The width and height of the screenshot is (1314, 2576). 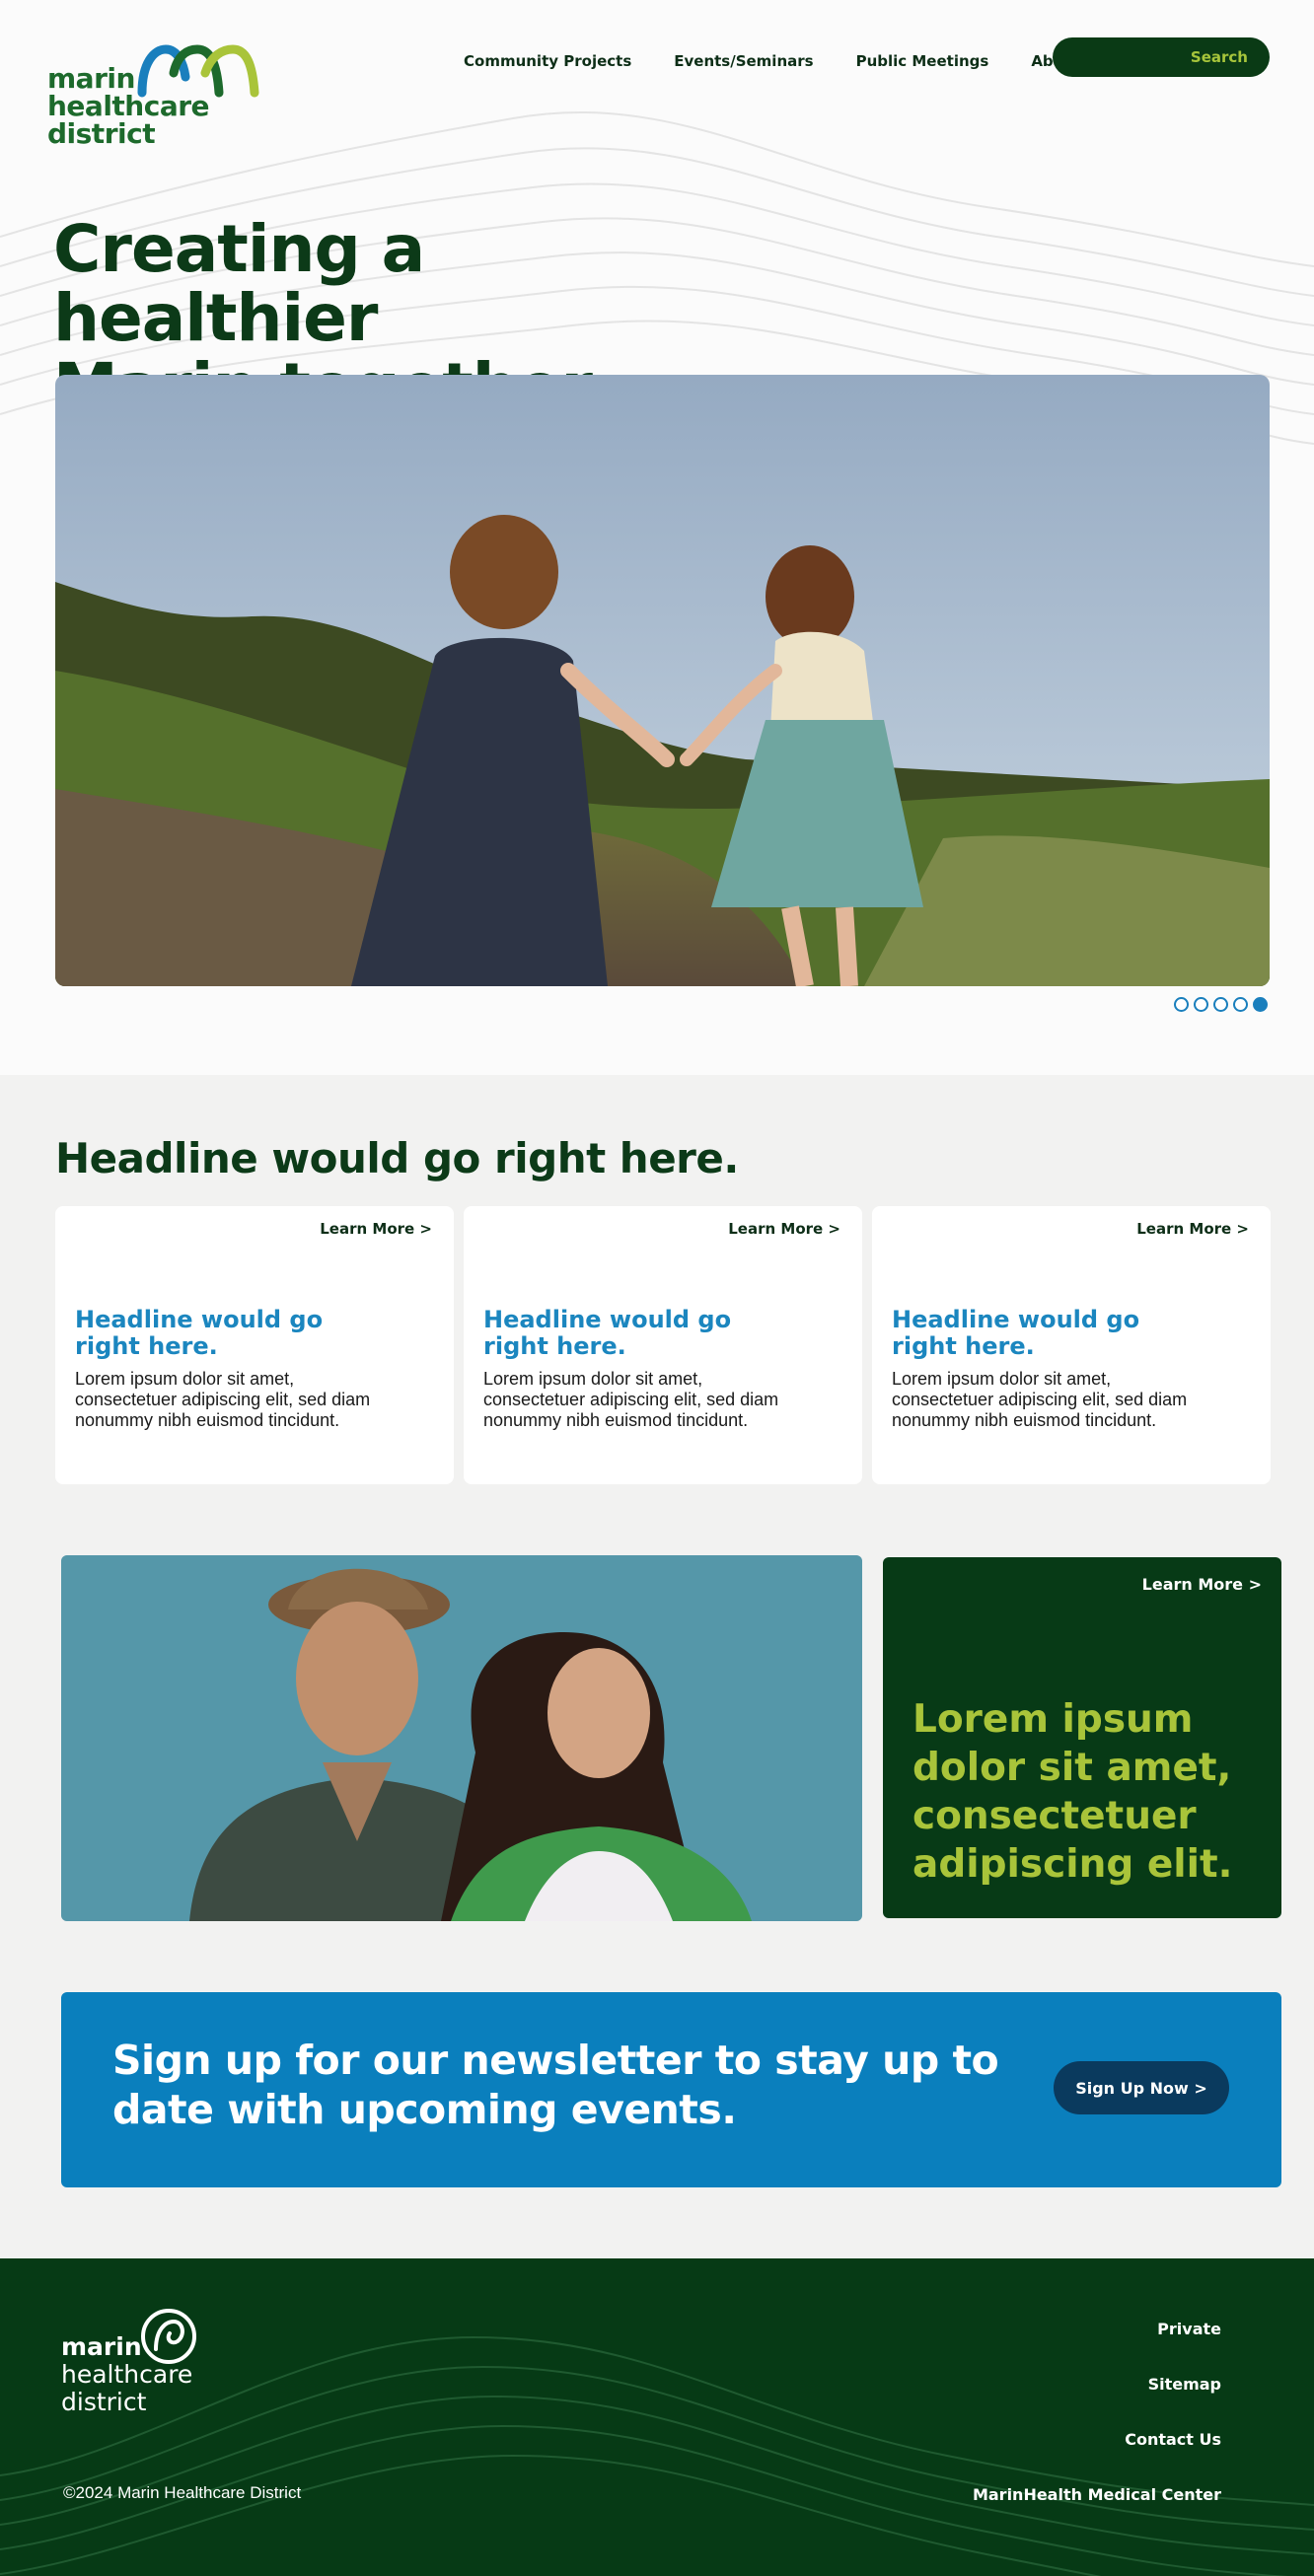 I want to click on sign-up-now-button: Sign Up Now >, so click(x=1141, y=2087).